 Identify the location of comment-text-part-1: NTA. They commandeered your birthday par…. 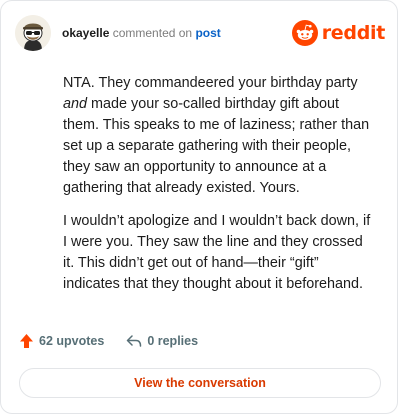
(210, 83).